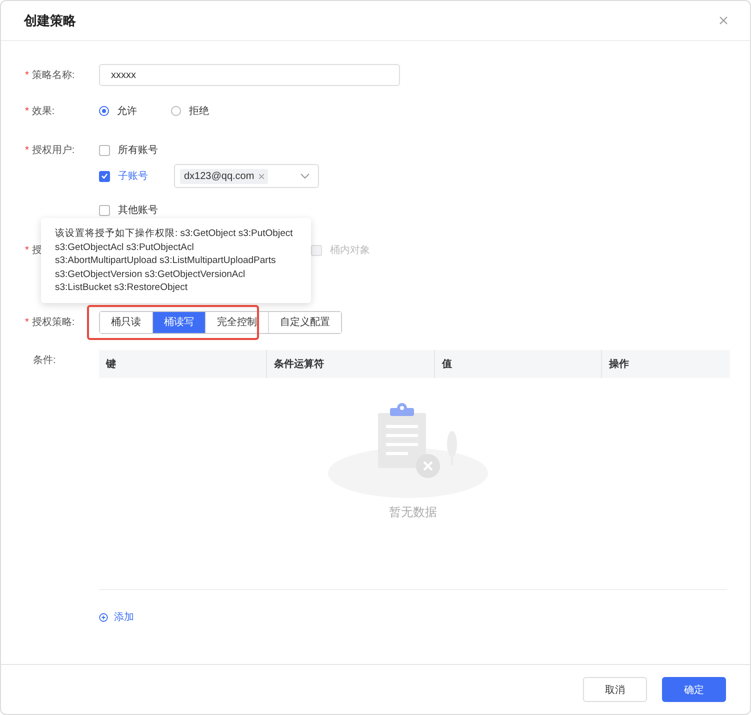 The image size is (751, 715). I want to click on name-input: xxxxx, so click(249, 75).